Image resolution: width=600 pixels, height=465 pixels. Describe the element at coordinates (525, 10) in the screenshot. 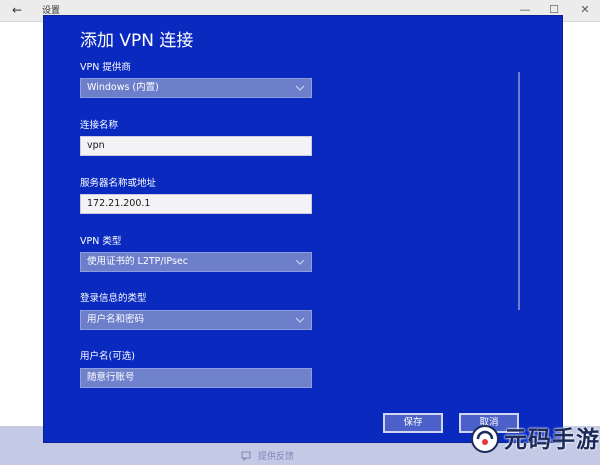

I see `minimize-icon: —` at that location.